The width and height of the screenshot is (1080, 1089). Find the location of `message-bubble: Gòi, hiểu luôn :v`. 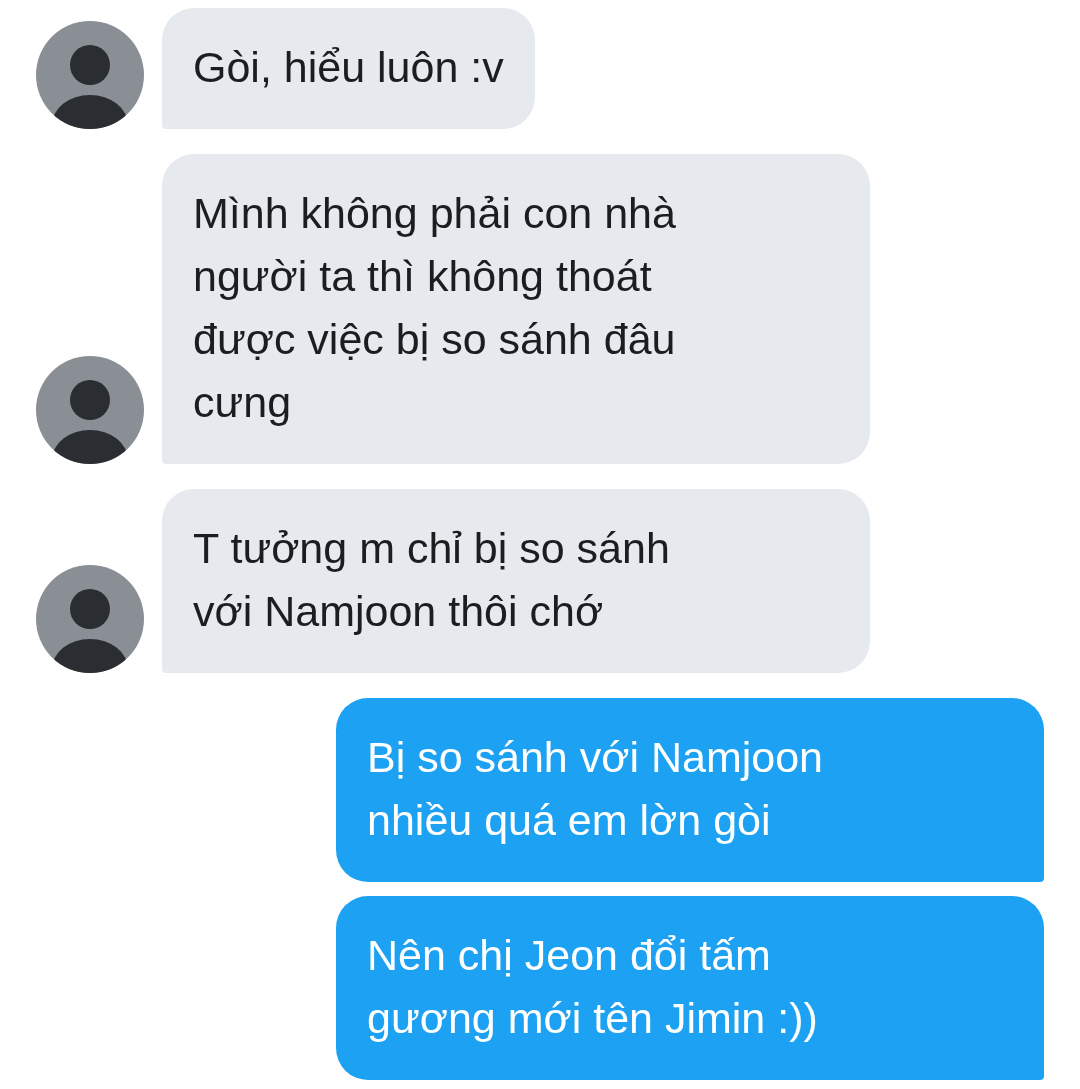

message-bubble: Gòi, hiểu luôn :v is located at coordinates (348, 68).